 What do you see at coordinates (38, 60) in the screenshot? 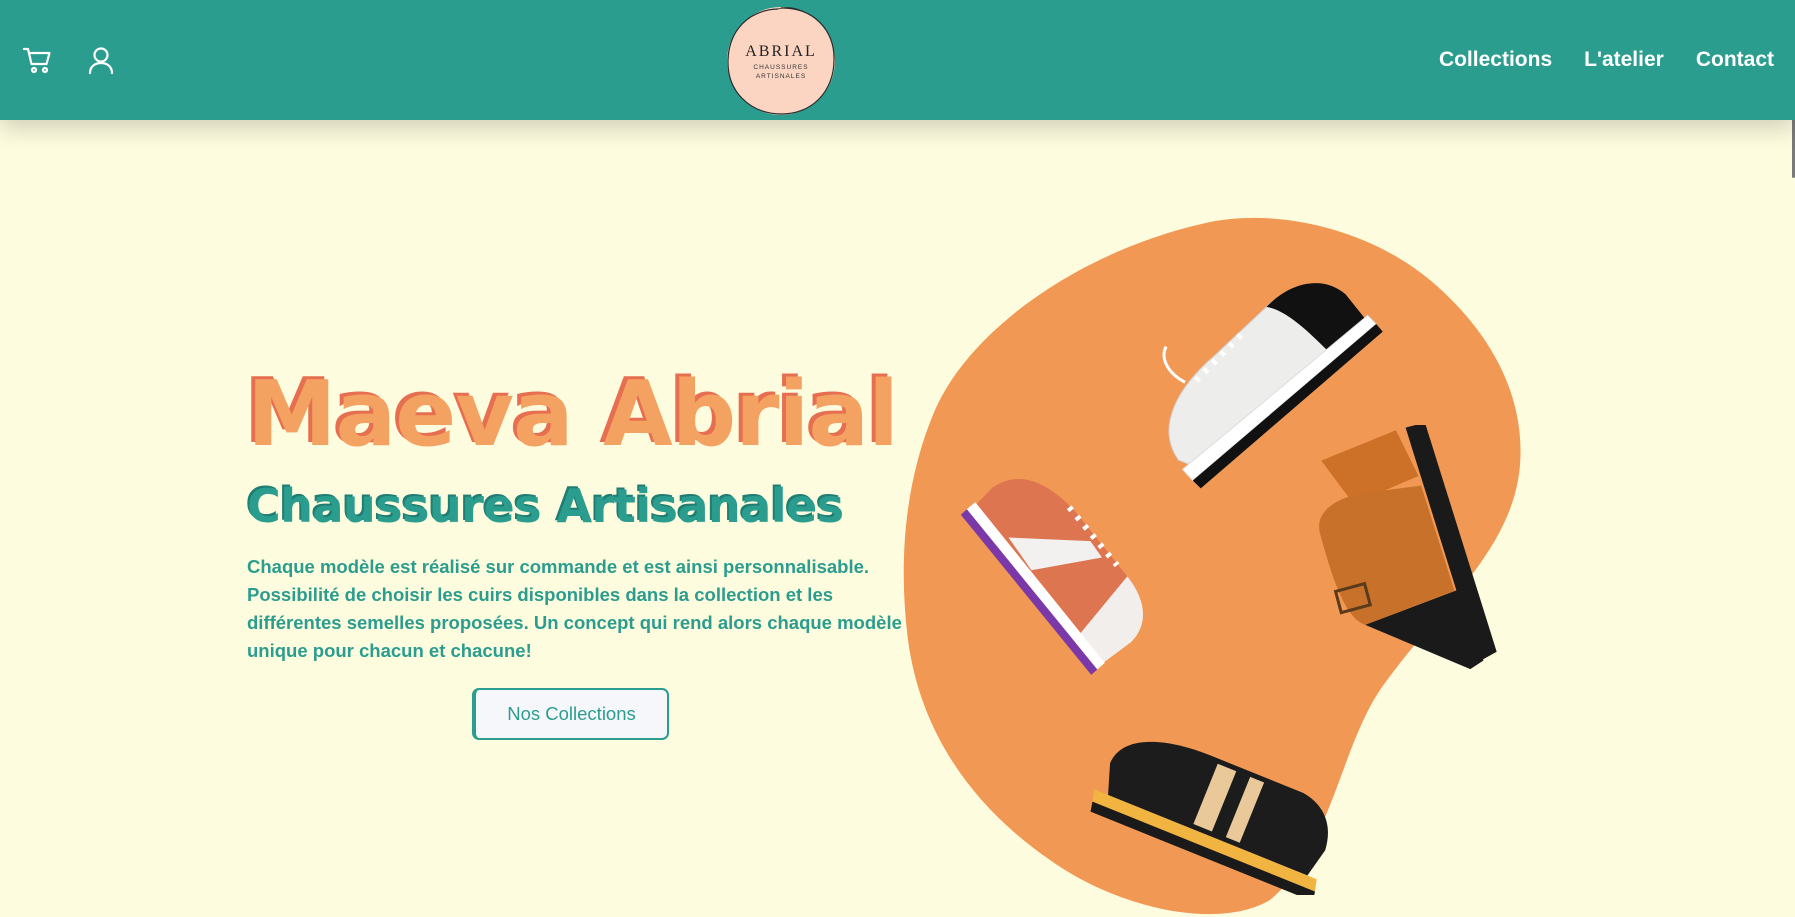
I see `cart-icon` at bounding box center [38, 60].